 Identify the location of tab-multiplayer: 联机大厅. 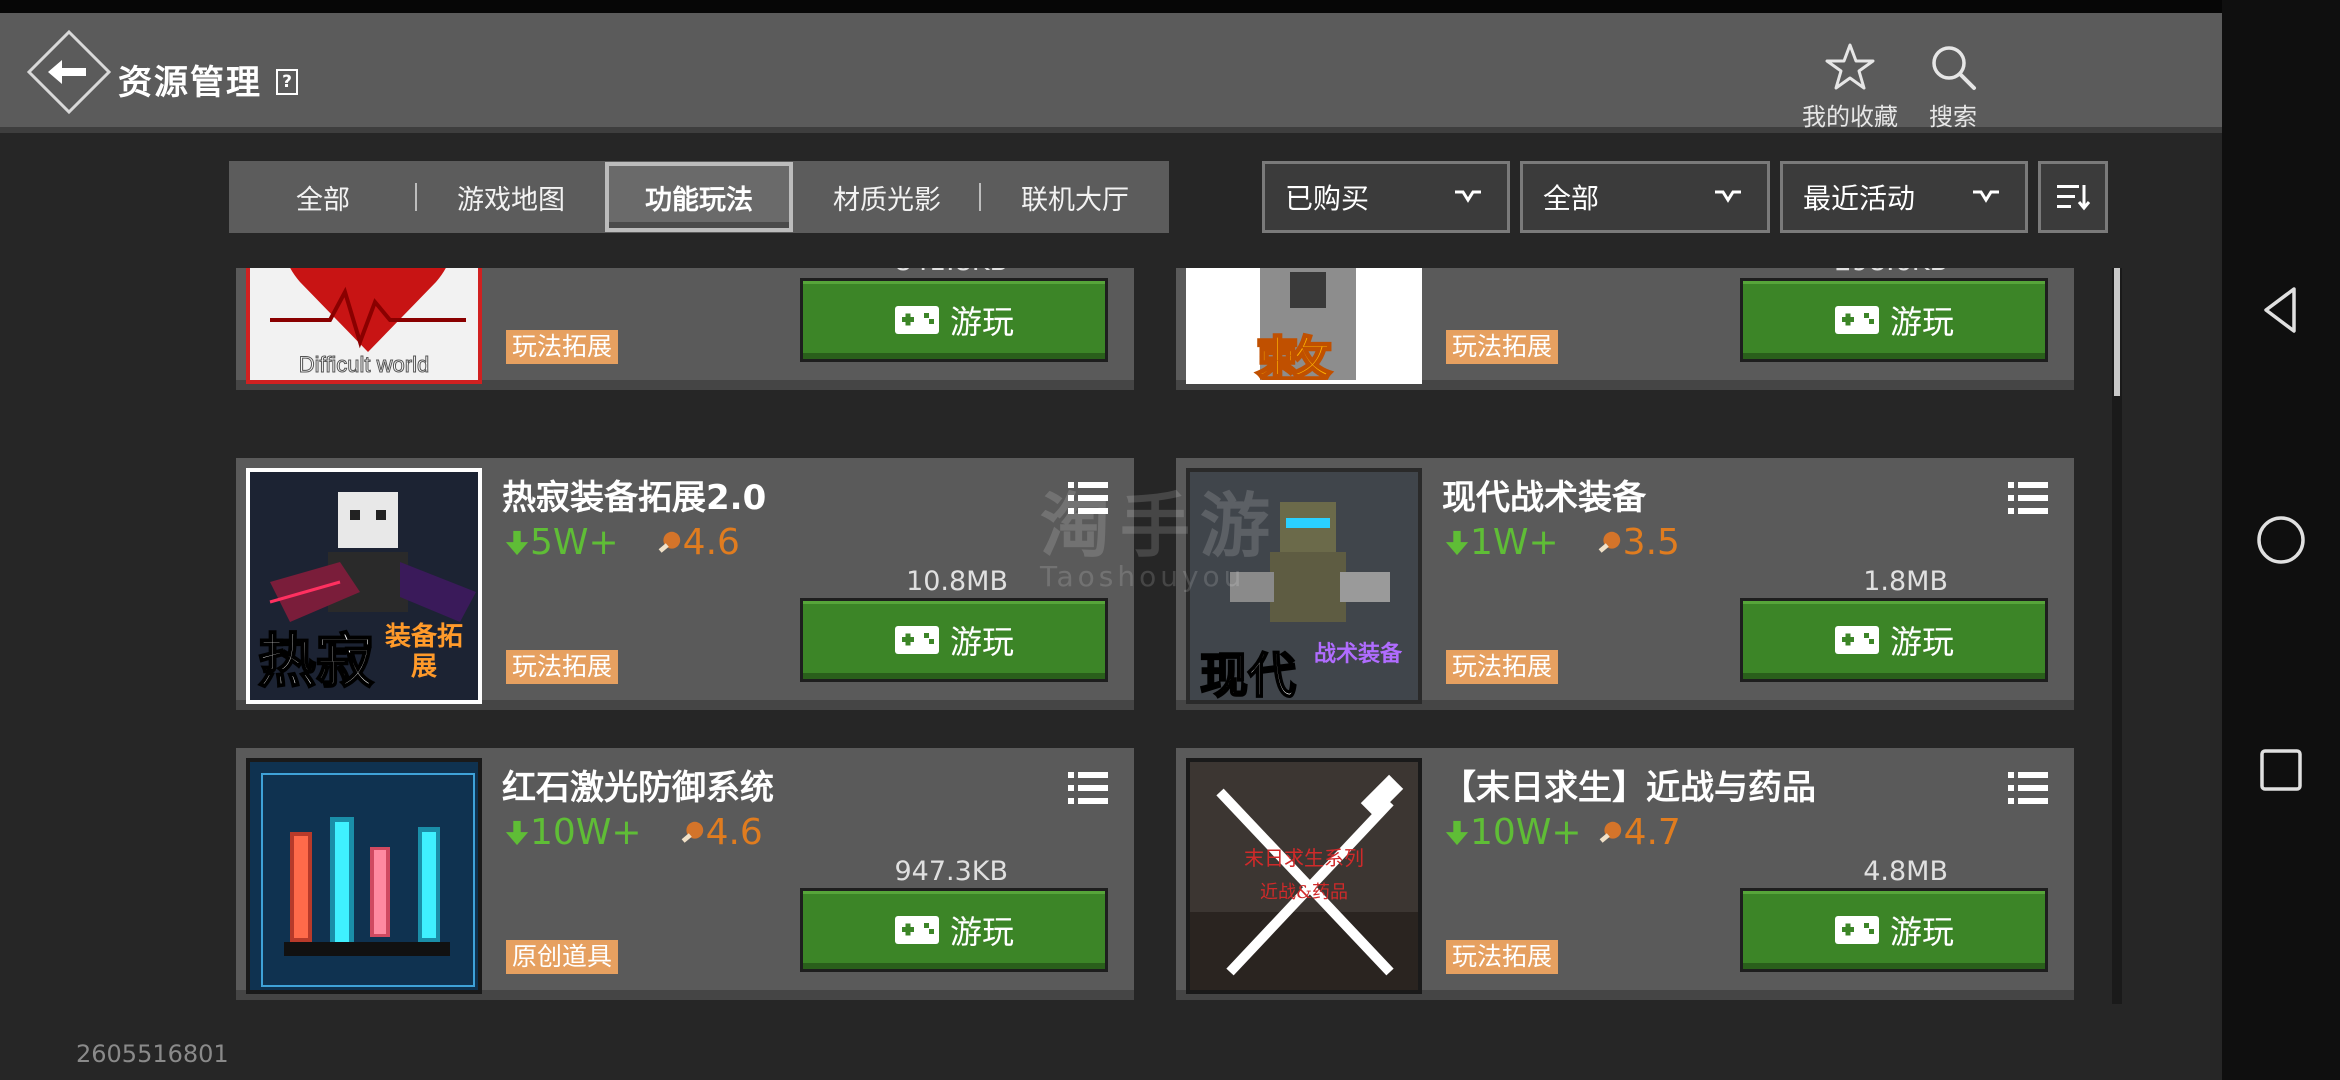
(1075, 197).